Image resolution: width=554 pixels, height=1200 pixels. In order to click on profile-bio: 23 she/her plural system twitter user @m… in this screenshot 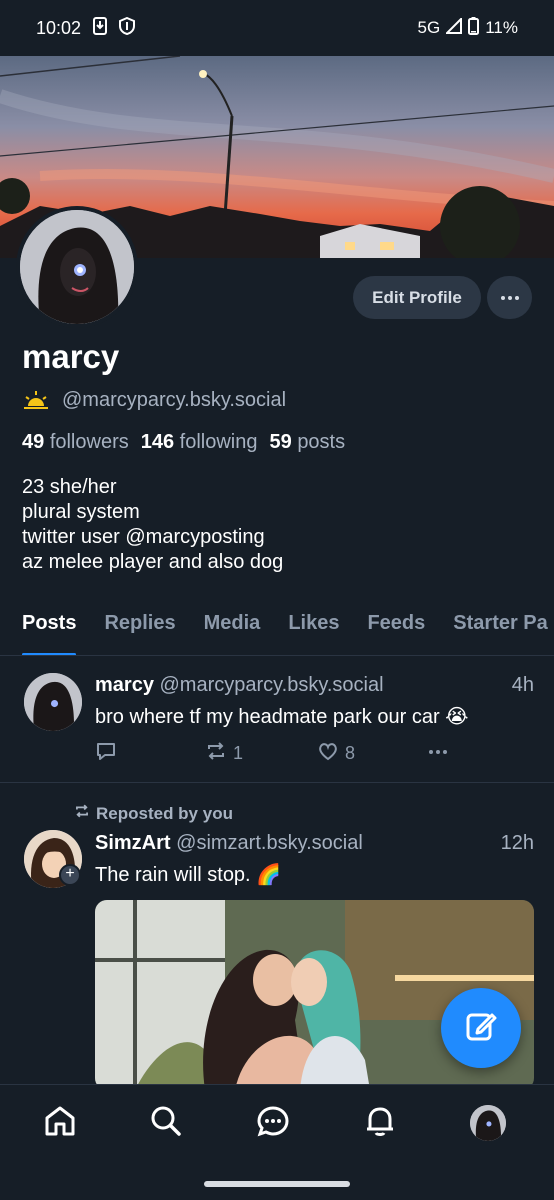, I will do `click(152, 525)`.